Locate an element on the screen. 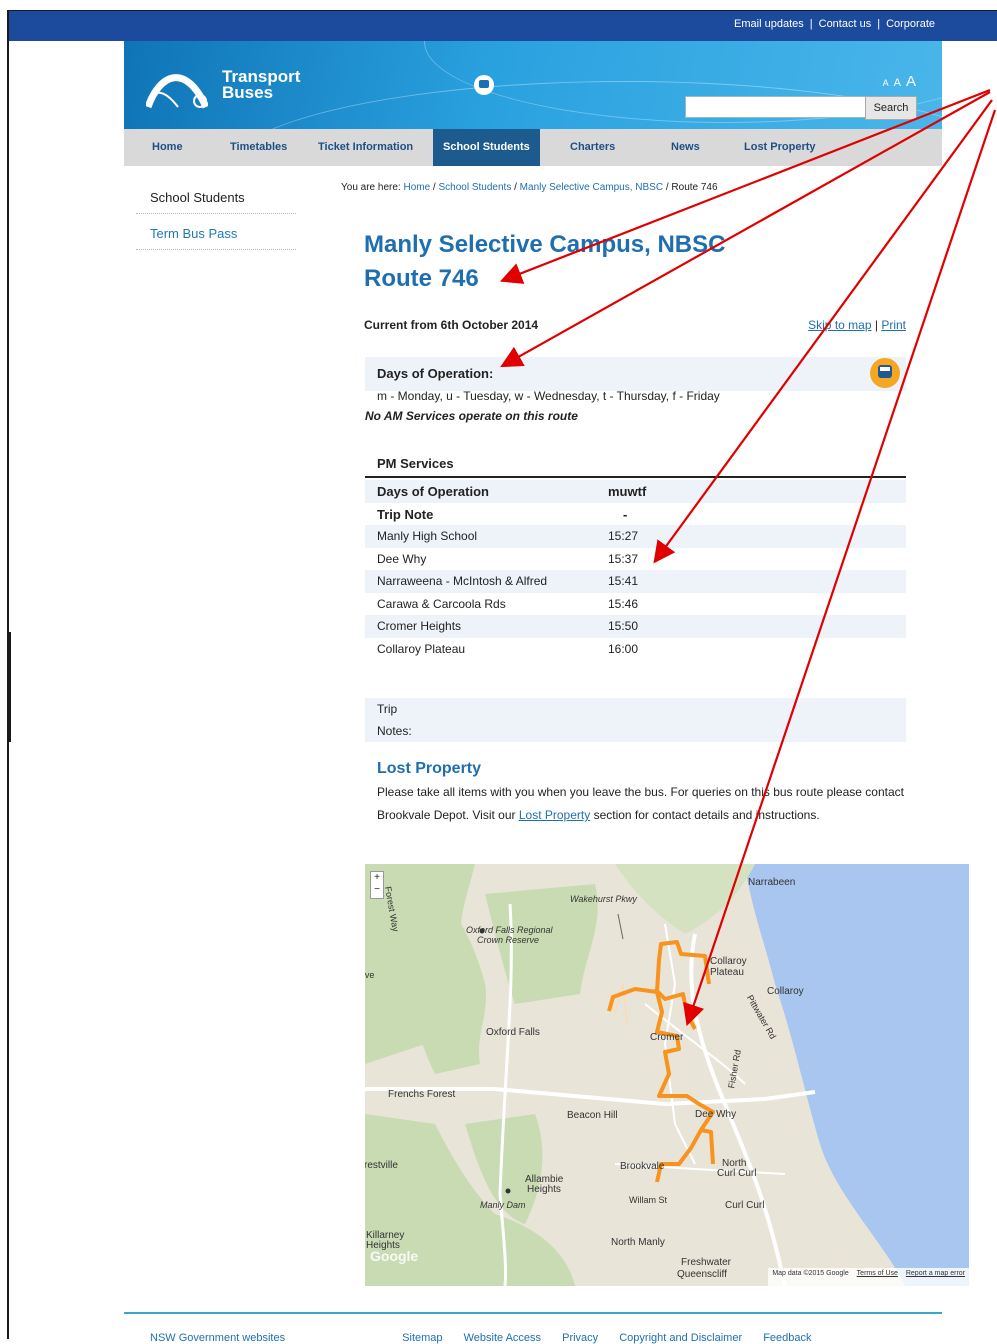 Image resolution: width=997 pixels, height=1344 pixels. nav-charters: Charters is located at coordinates (592, 147).